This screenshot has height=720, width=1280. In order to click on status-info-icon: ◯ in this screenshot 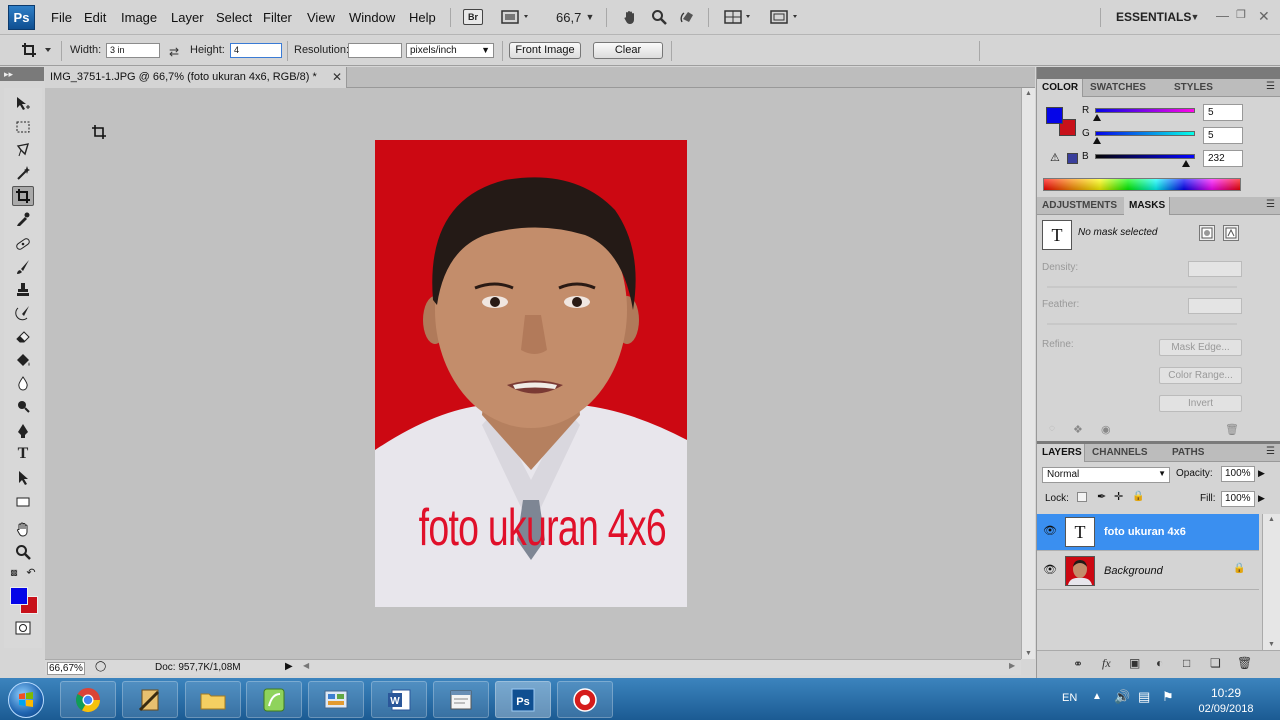, I will do `click(100, 666)`.